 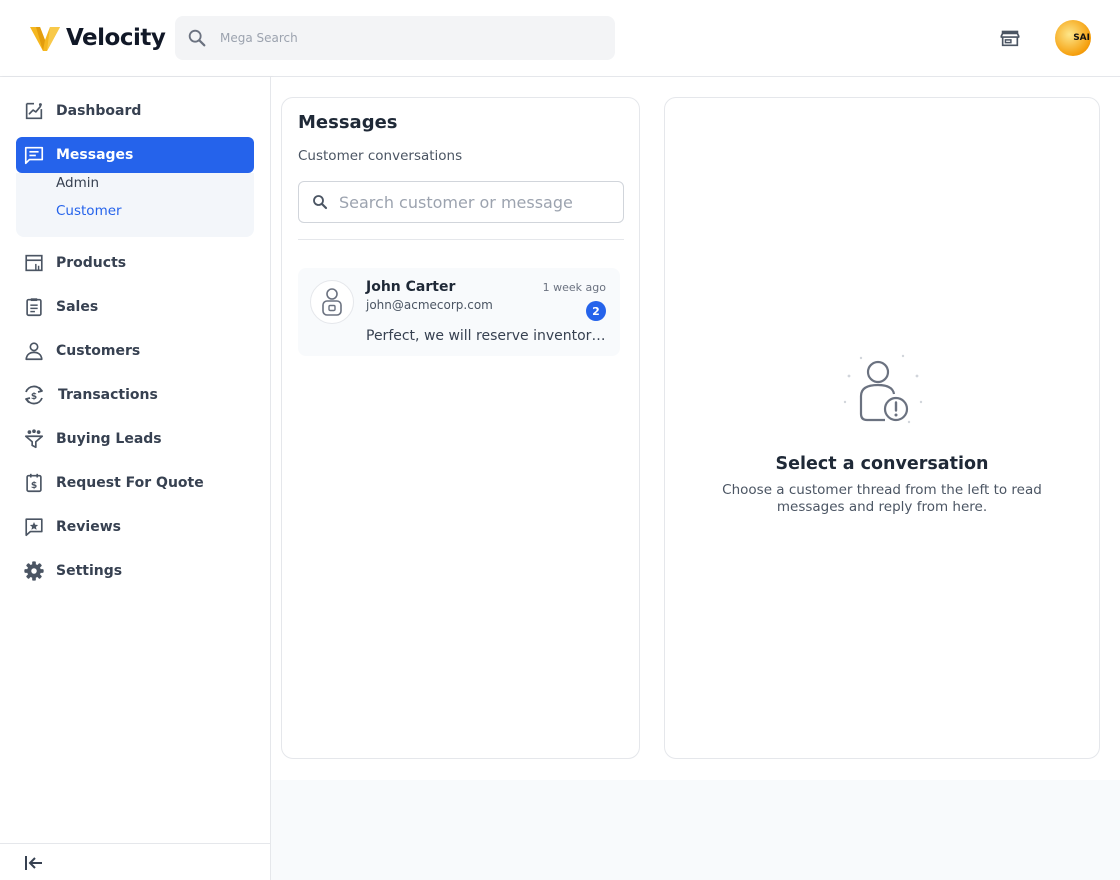 What do you see at coordinates (88, 527) in the screenshot?
I see `sidebar-item-label: Reviews` at bounding box center [88, 527].